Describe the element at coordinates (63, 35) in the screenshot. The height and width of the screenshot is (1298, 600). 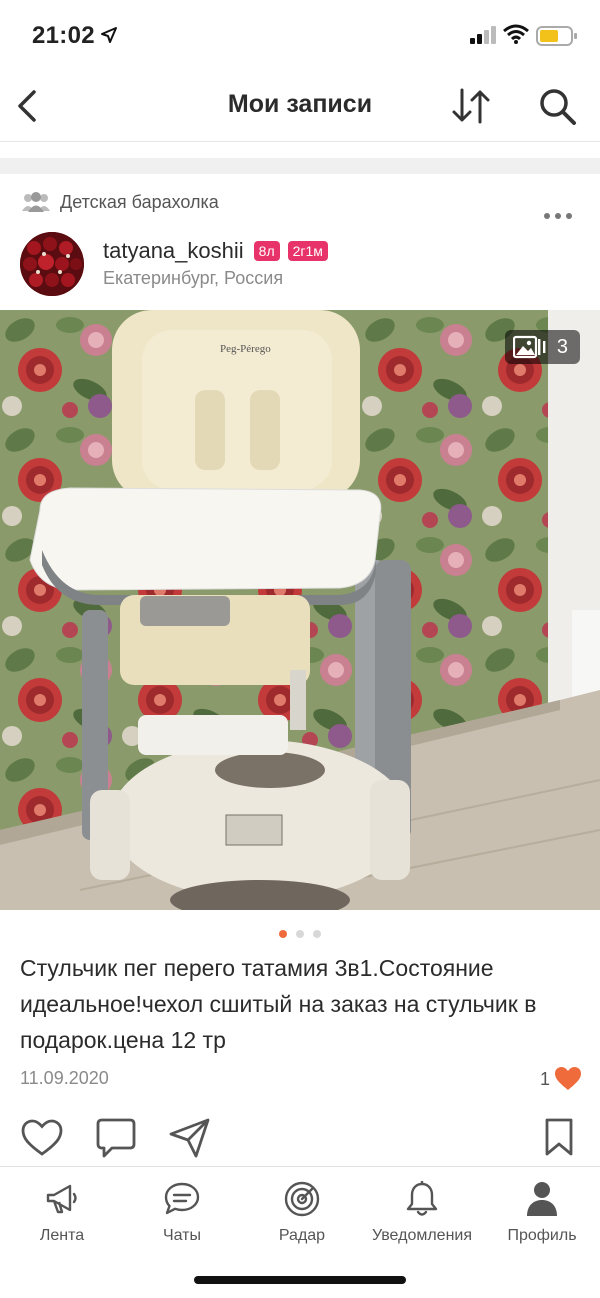
I see `status-time: 21:02` at that location.